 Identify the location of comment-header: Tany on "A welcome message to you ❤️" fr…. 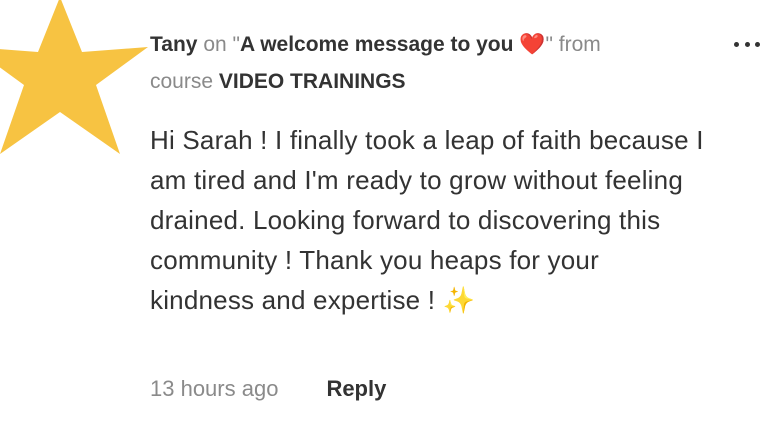
(430, 63).